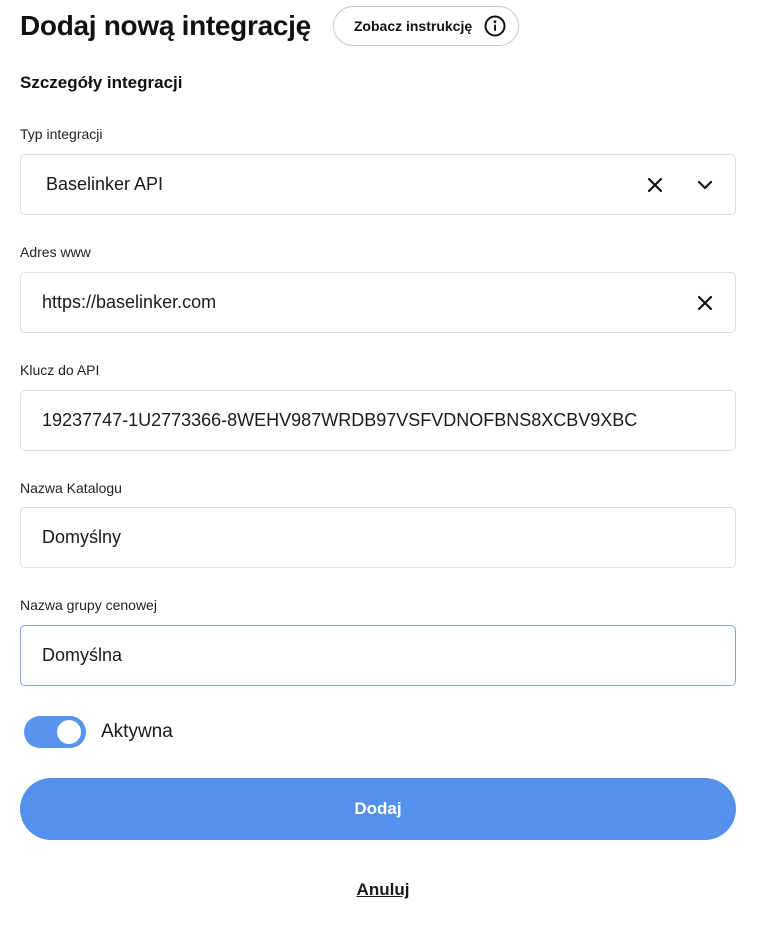 The image size is (766, 929). What do you see at coordinates (101, 82) in the screenshot?
I see `section-title: Szczegóły integracji` at bounding box center [101, 82].